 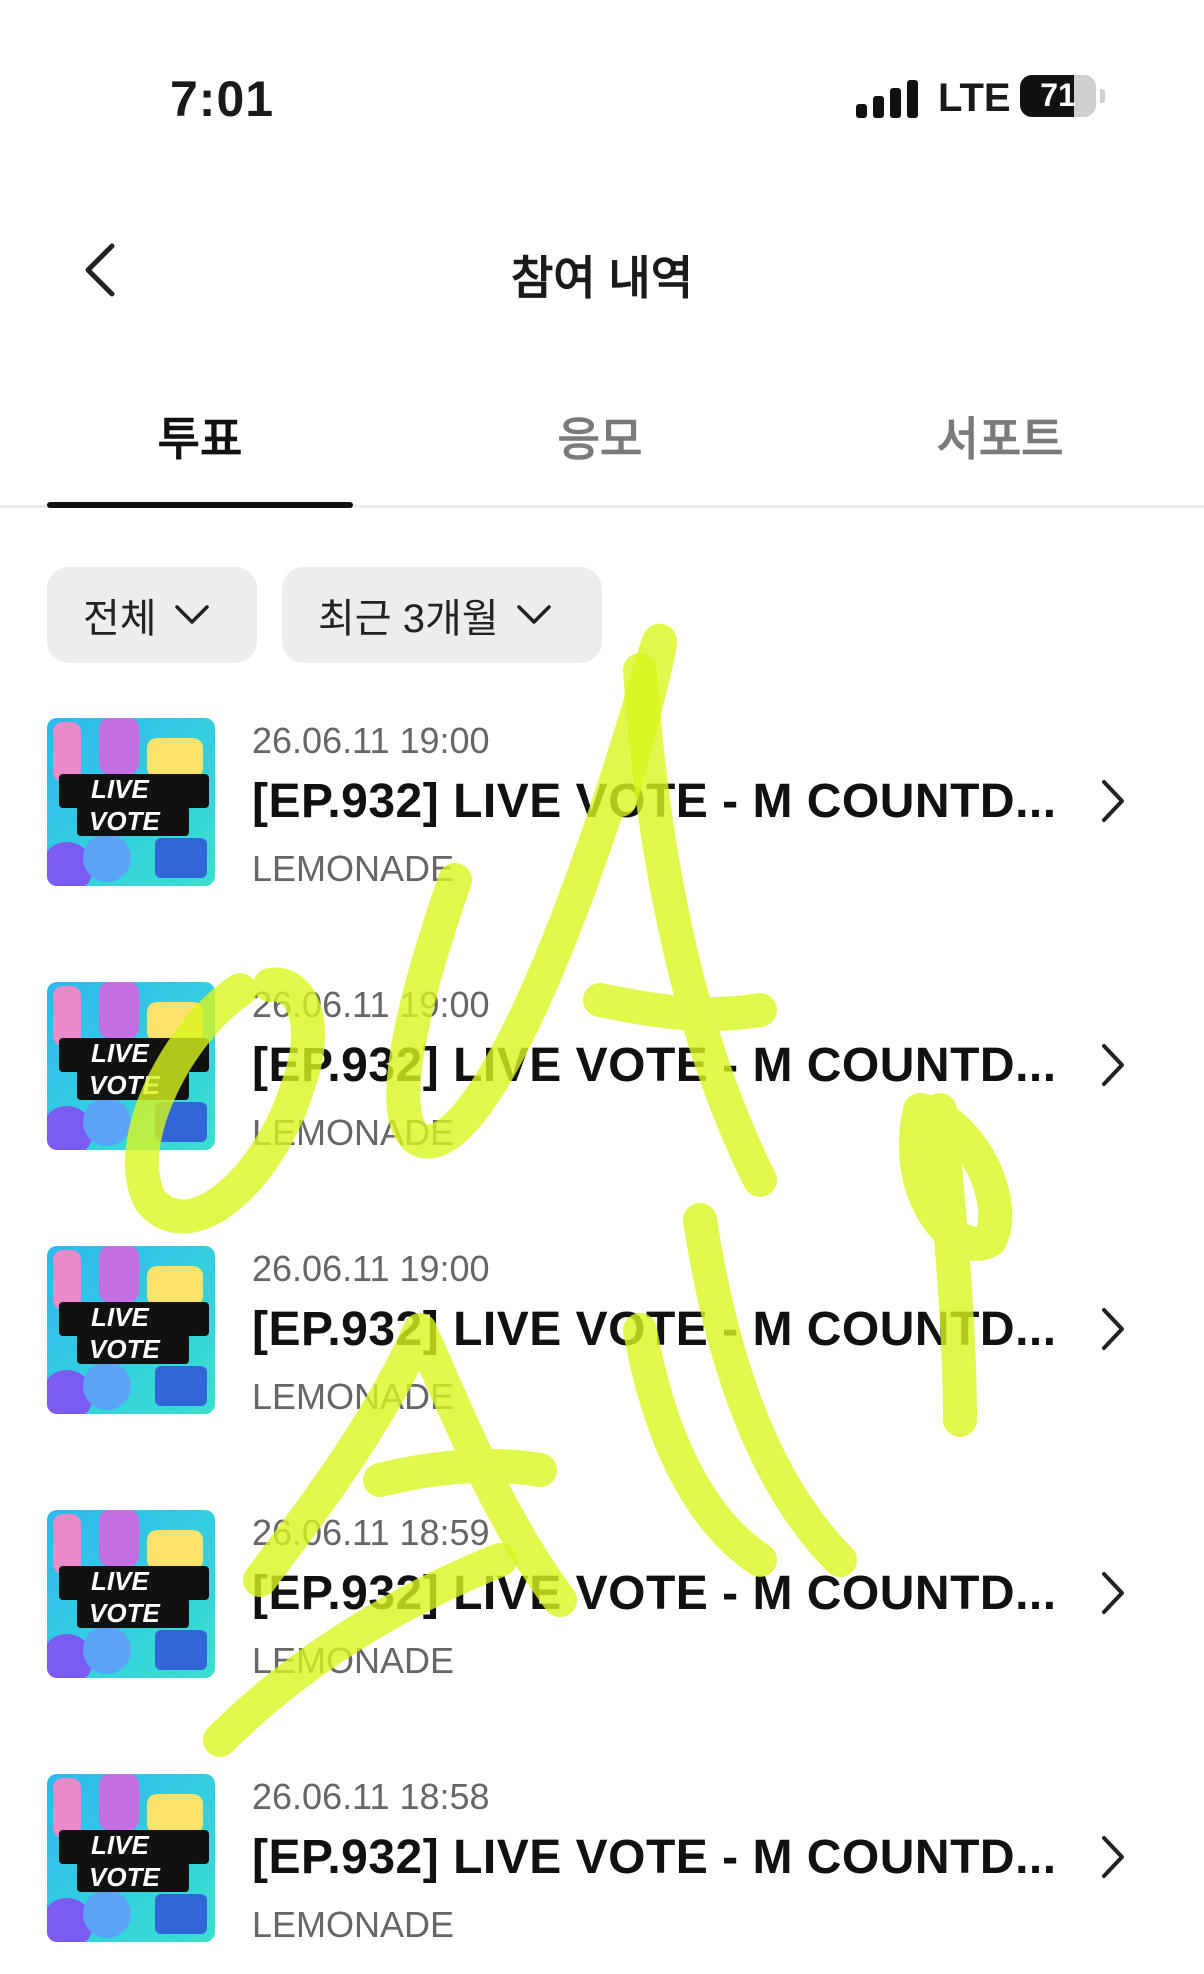 I want to click on battery-icon: 71, so click(x=1058, y=96).